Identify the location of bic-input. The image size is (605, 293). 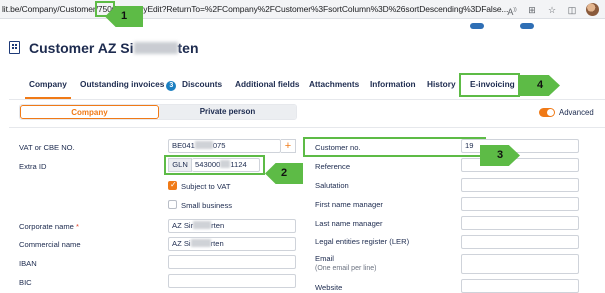
(232, 281).